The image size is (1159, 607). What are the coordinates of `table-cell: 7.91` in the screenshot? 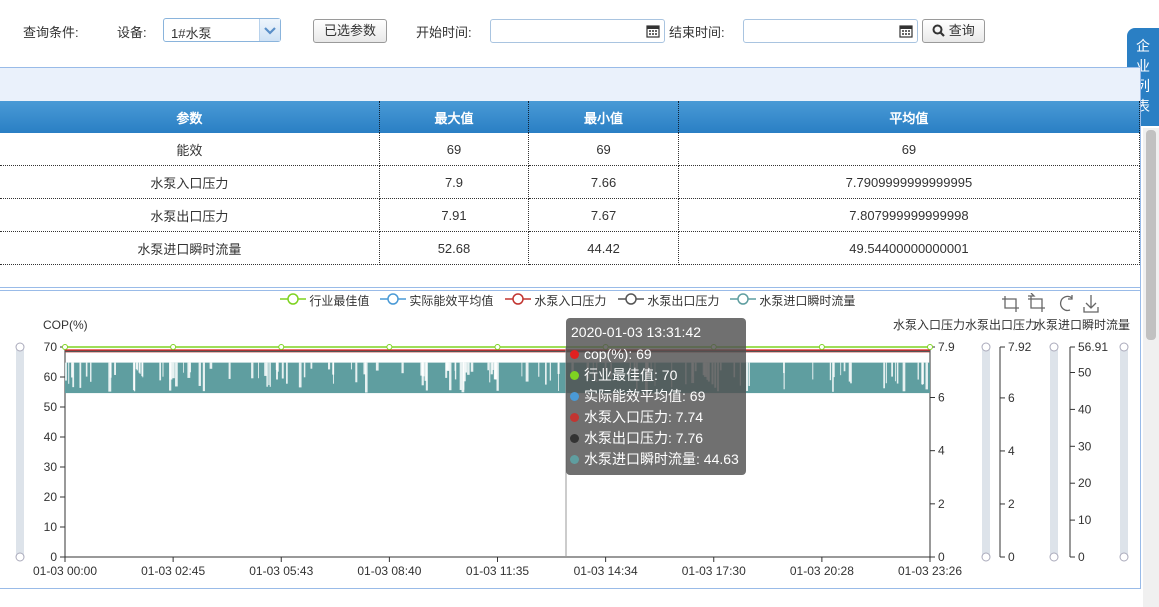 It's located at (454, 215).